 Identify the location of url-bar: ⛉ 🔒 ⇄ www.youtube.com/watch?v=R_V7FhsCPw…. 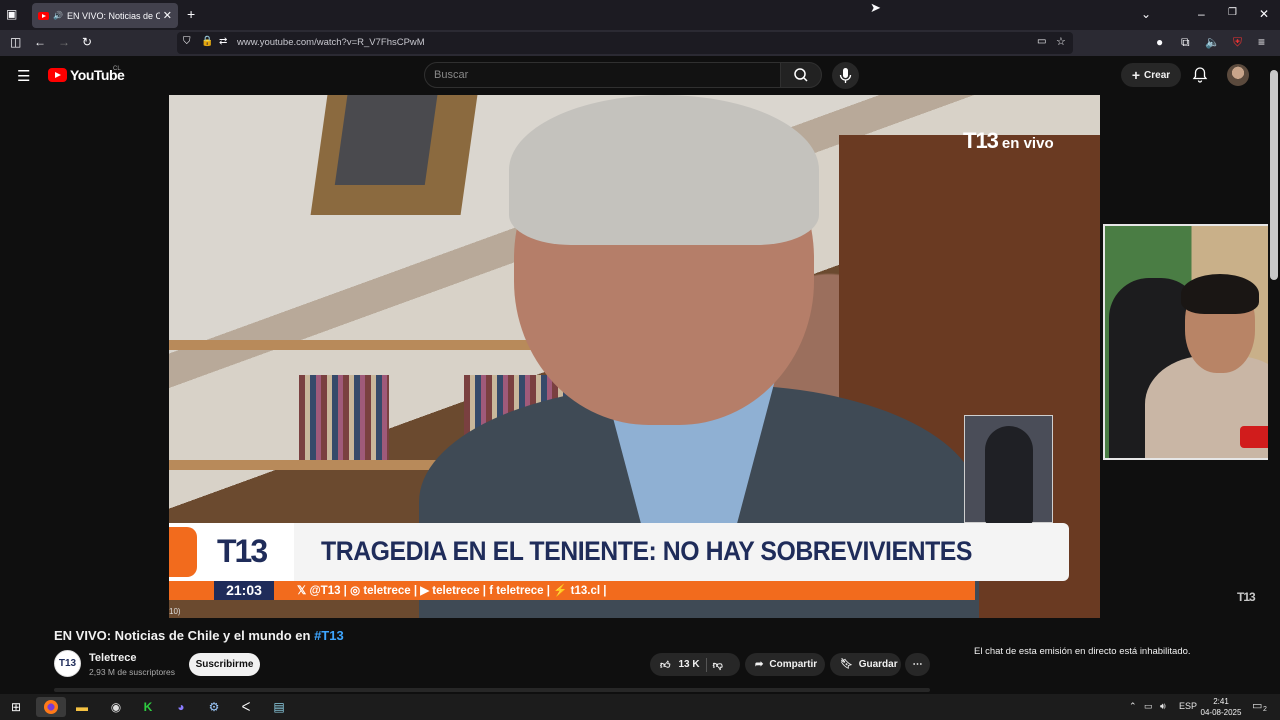
(625, 43).